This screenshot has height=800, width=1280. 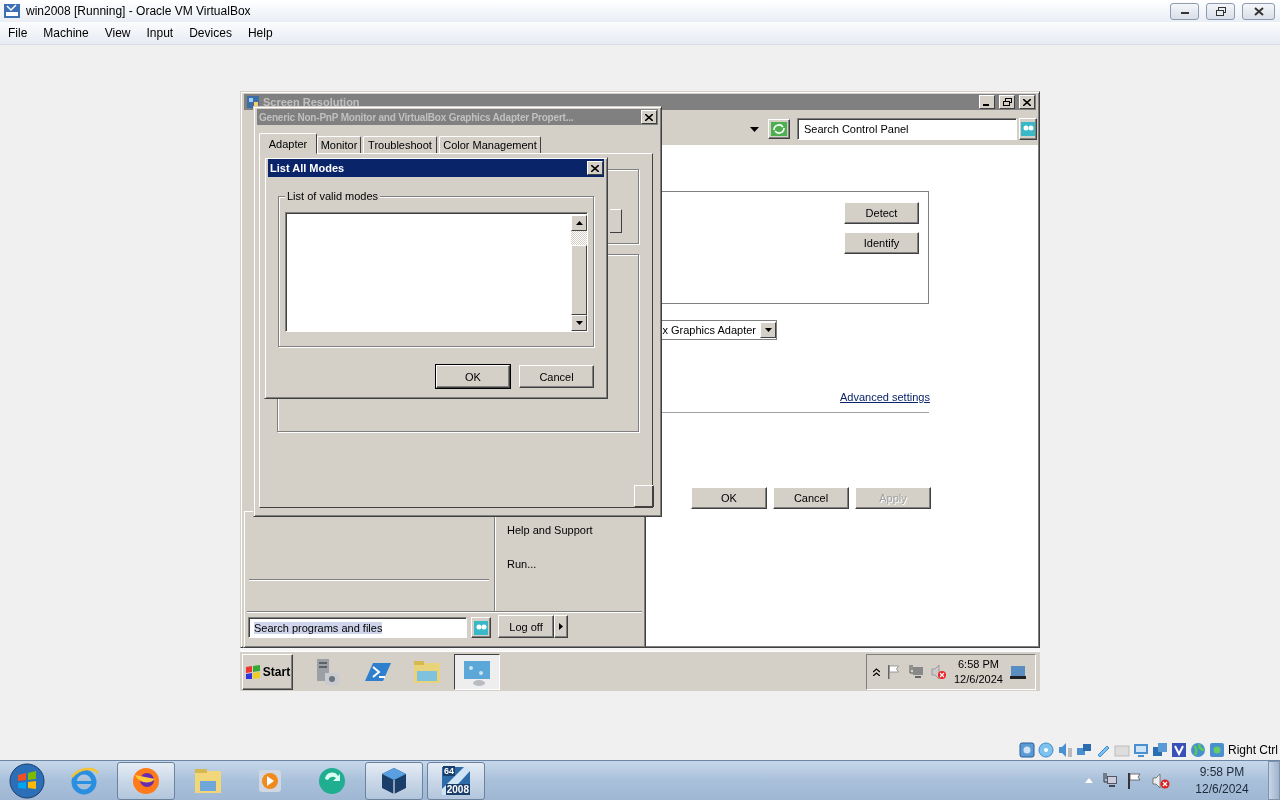 I want to click on search-field: Search programs and files, so click(x=357, y=627).